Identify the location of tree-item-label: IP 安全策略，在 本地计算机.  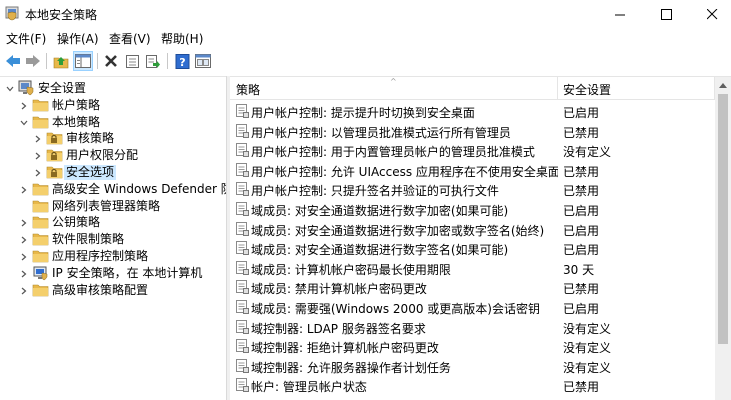
(127, 272).